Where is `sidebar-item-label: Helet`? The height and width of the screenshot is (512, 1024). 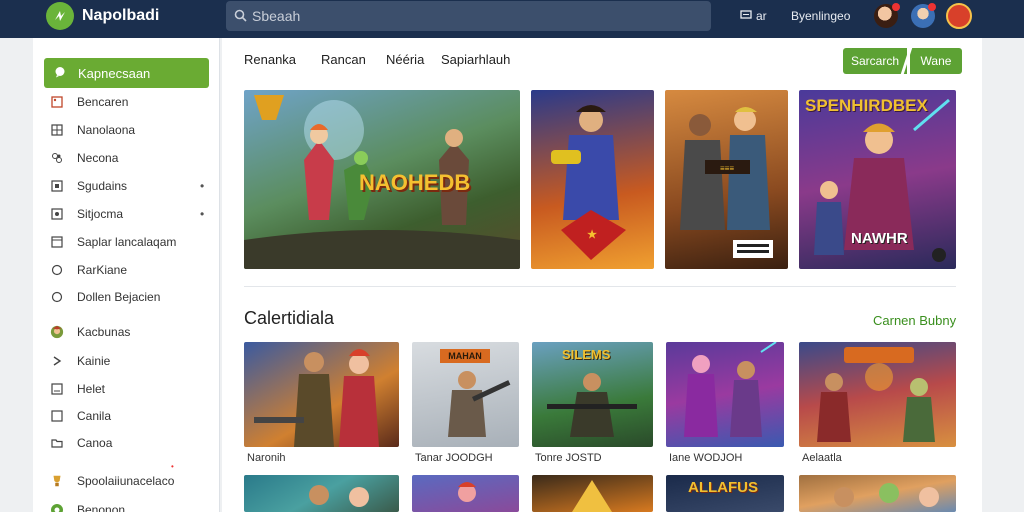 sidebar-item-label: Helet is located at coordinates (91, 389).